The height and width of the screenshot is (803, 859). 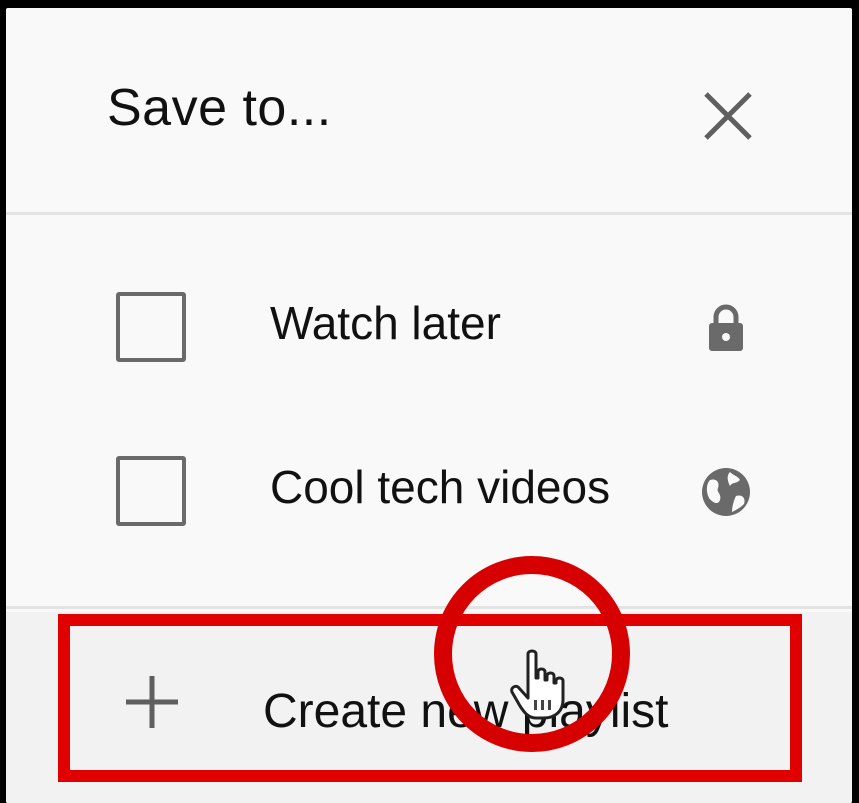 What do you see at coordinates (151, 327) in the screenshot?
I see `watch-later-checkbox` at bounding box center [151, 327].